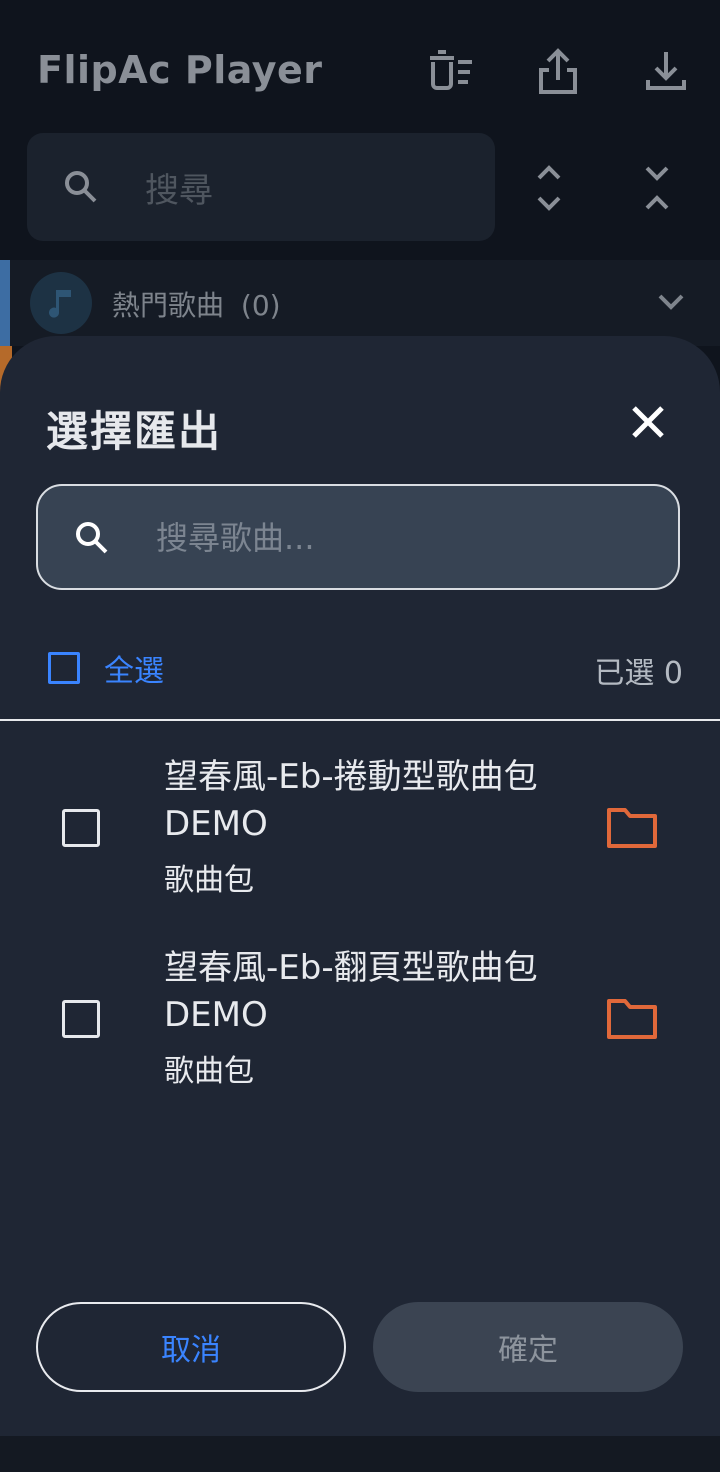  Describe the element at coordinates (528, 1347) in the screenshot. I see `confirm-button: 確定` at that location.